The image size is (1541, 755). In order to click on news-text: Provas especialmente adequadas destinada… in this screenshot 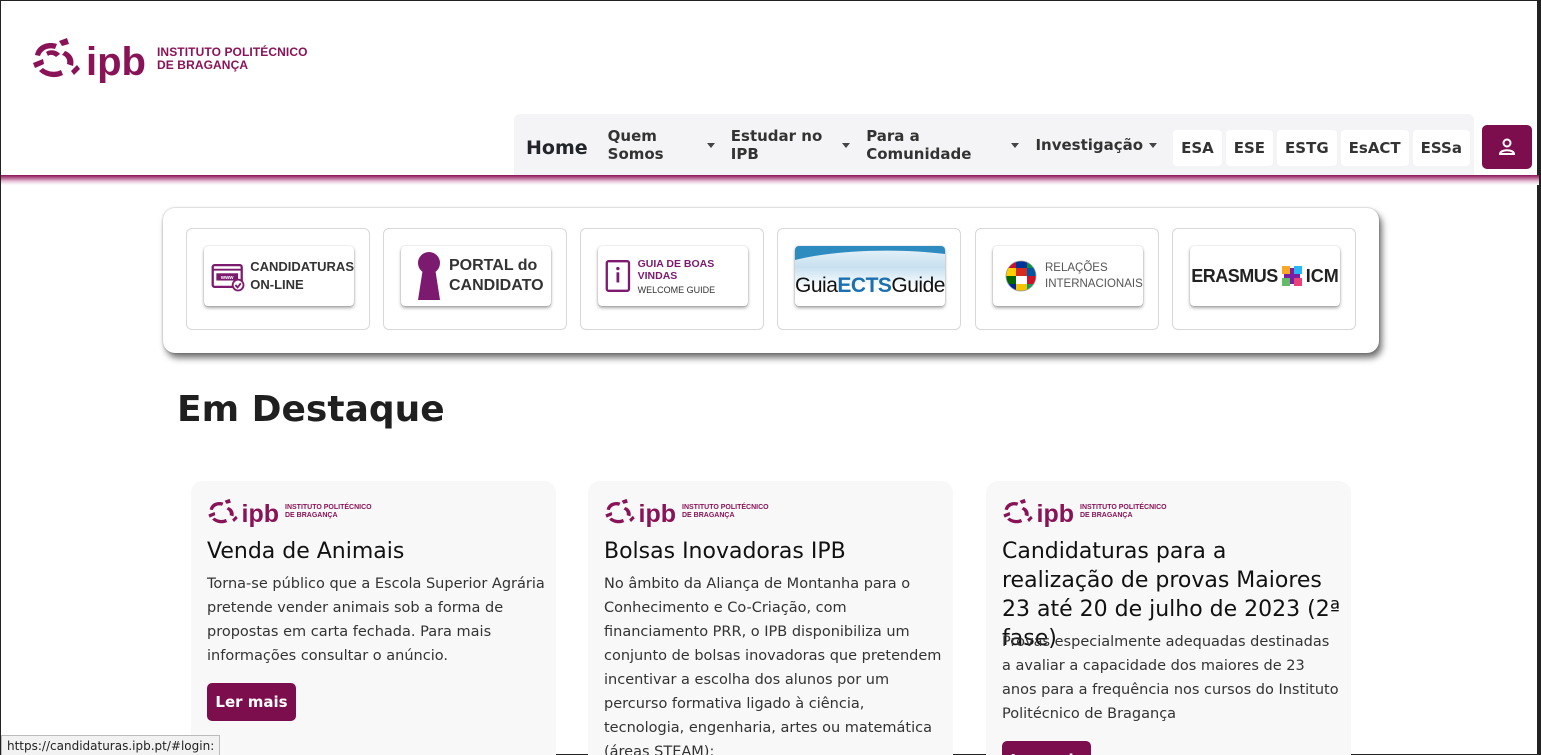, I will do `click(1170, 678)`.